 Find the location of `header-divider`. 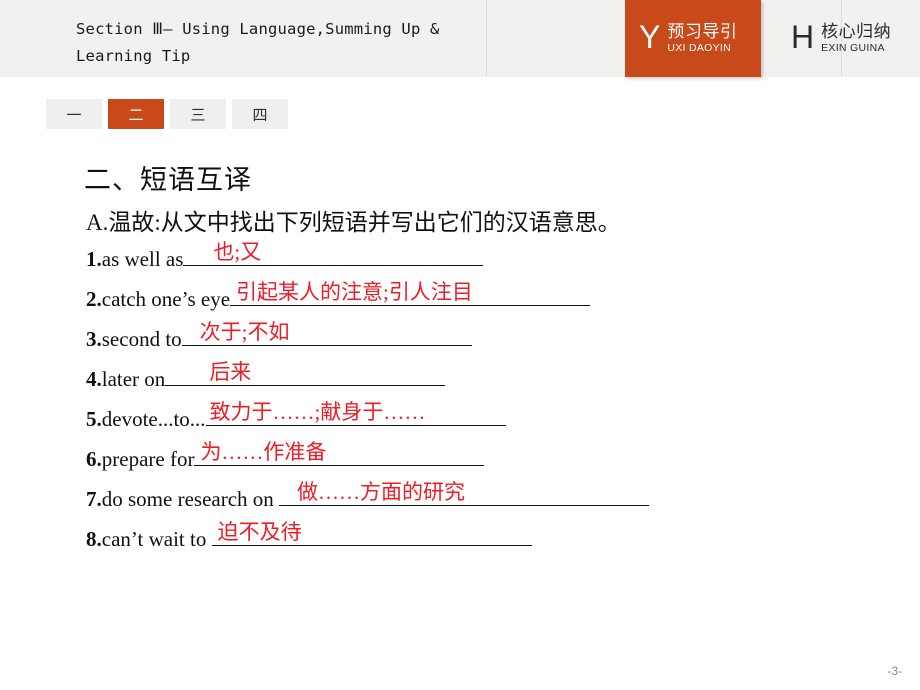

header-divider is located at coordinates (486, 38).